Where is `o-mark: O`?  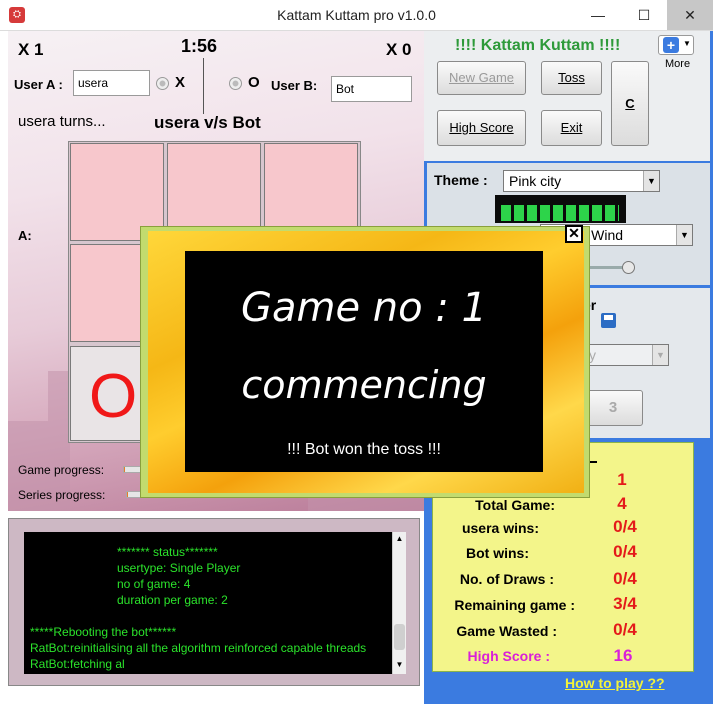 o-mark: O is located at coordinates (113, 396).